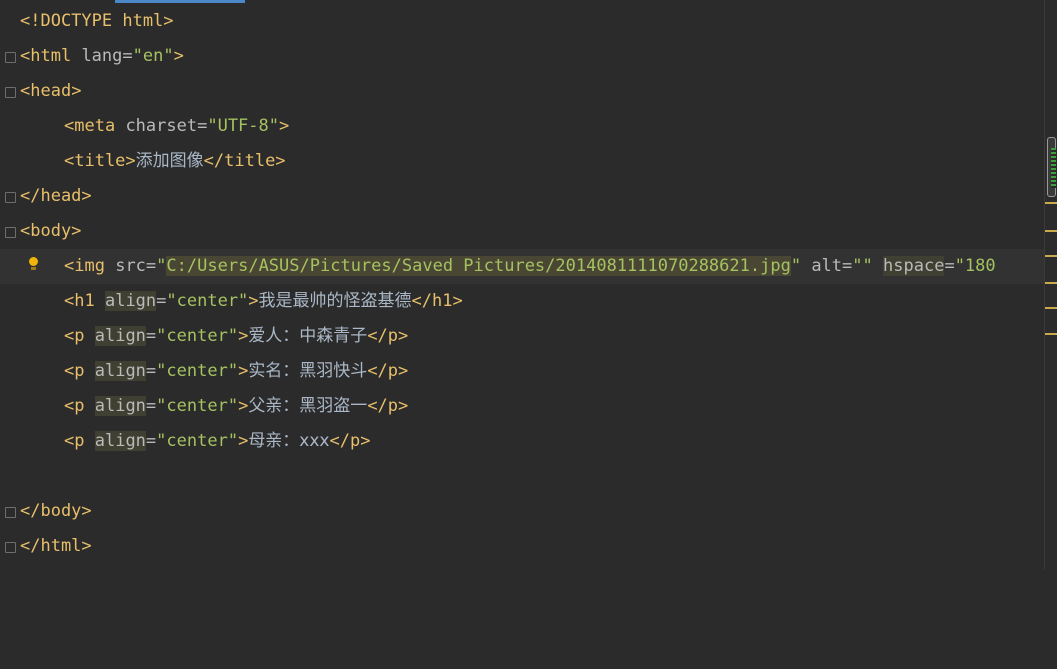 The image size is (1057, 669). What do you see at coordinates (217, 266) in the screenshot?
I see `path-segment: /Users` at bounding box center [217, 266].